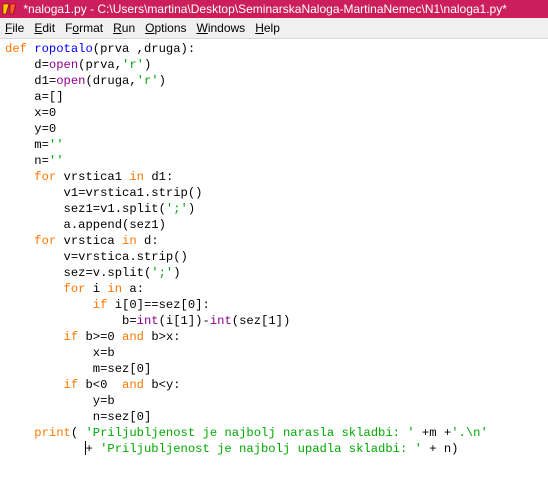  Describe the element at coordinates (14, 28) in the screenshot. I see `menu-file: File` at that location.